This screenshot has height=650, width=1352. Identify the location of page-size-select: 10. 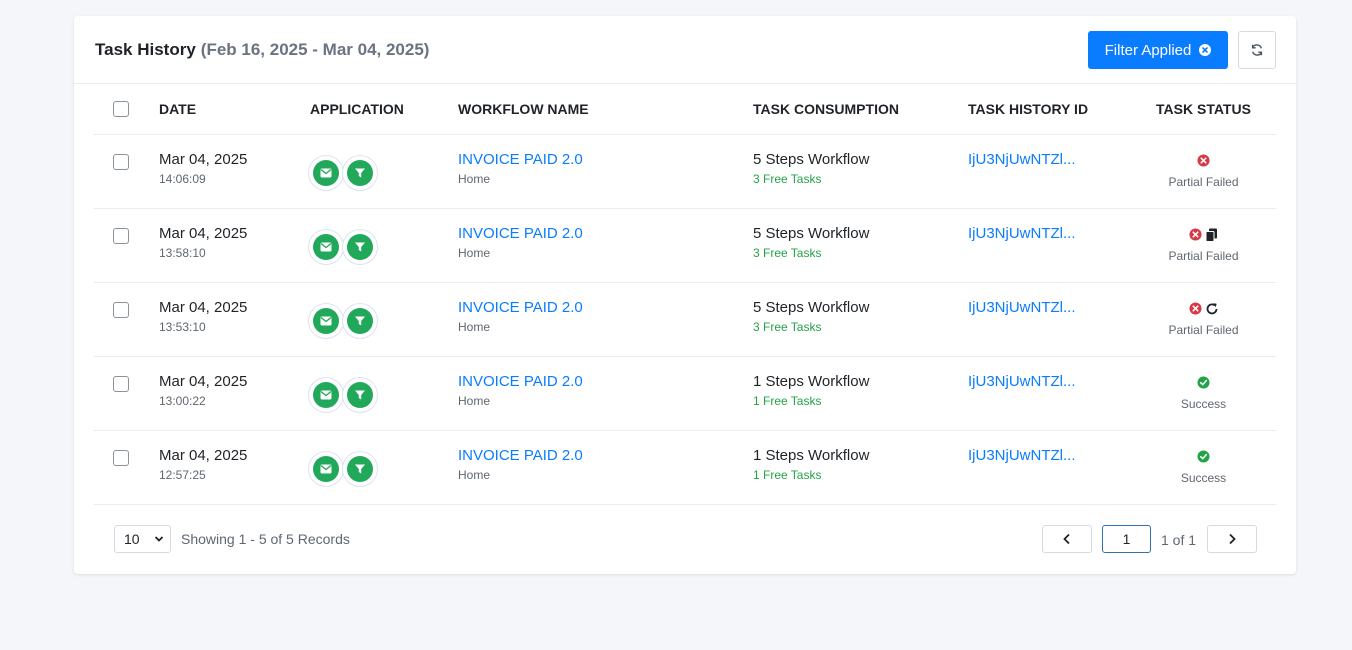
(142, 539).